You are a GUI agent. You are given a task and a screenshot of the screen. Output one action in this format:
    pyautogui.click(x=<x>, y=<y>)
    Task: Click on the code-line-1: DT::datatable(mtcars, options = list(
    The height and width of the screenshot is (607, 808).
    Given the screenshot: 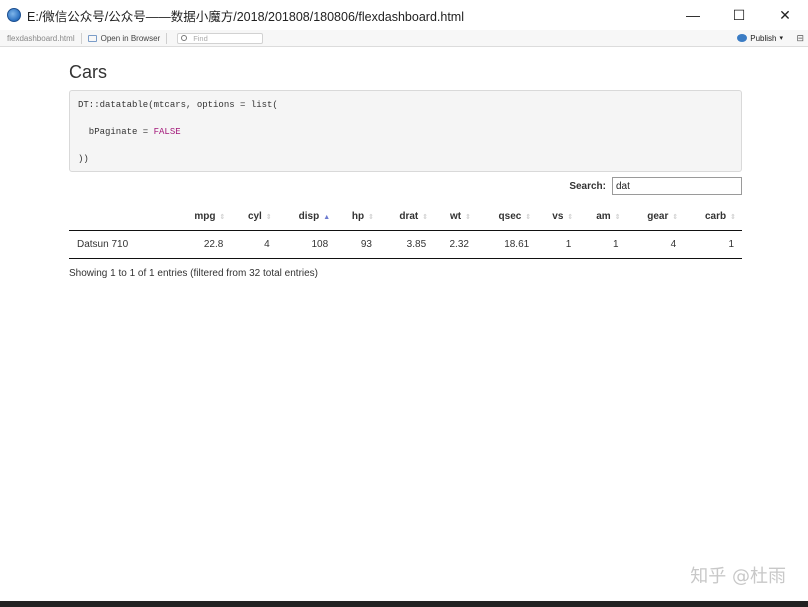 What is the action you would take?
    pyautogui.click(x=178, y=105)
    